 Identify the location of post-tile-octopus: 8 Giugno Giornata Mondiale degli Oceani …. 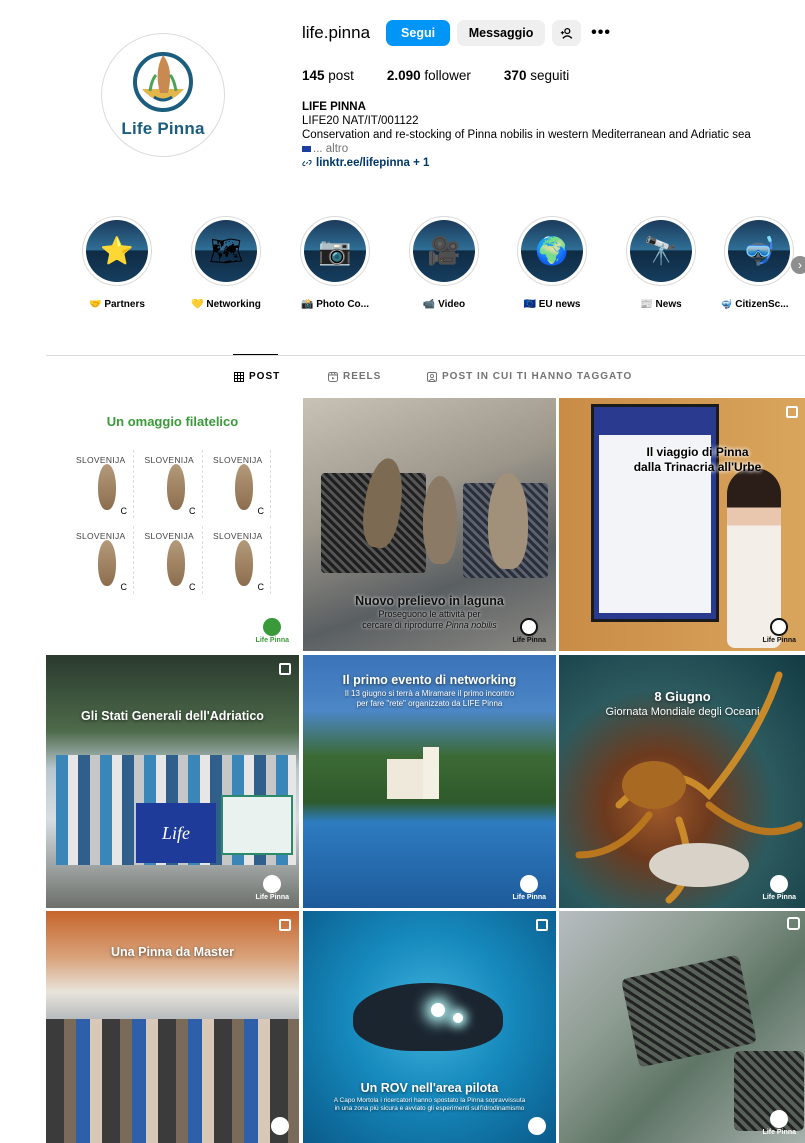
(682, 781).